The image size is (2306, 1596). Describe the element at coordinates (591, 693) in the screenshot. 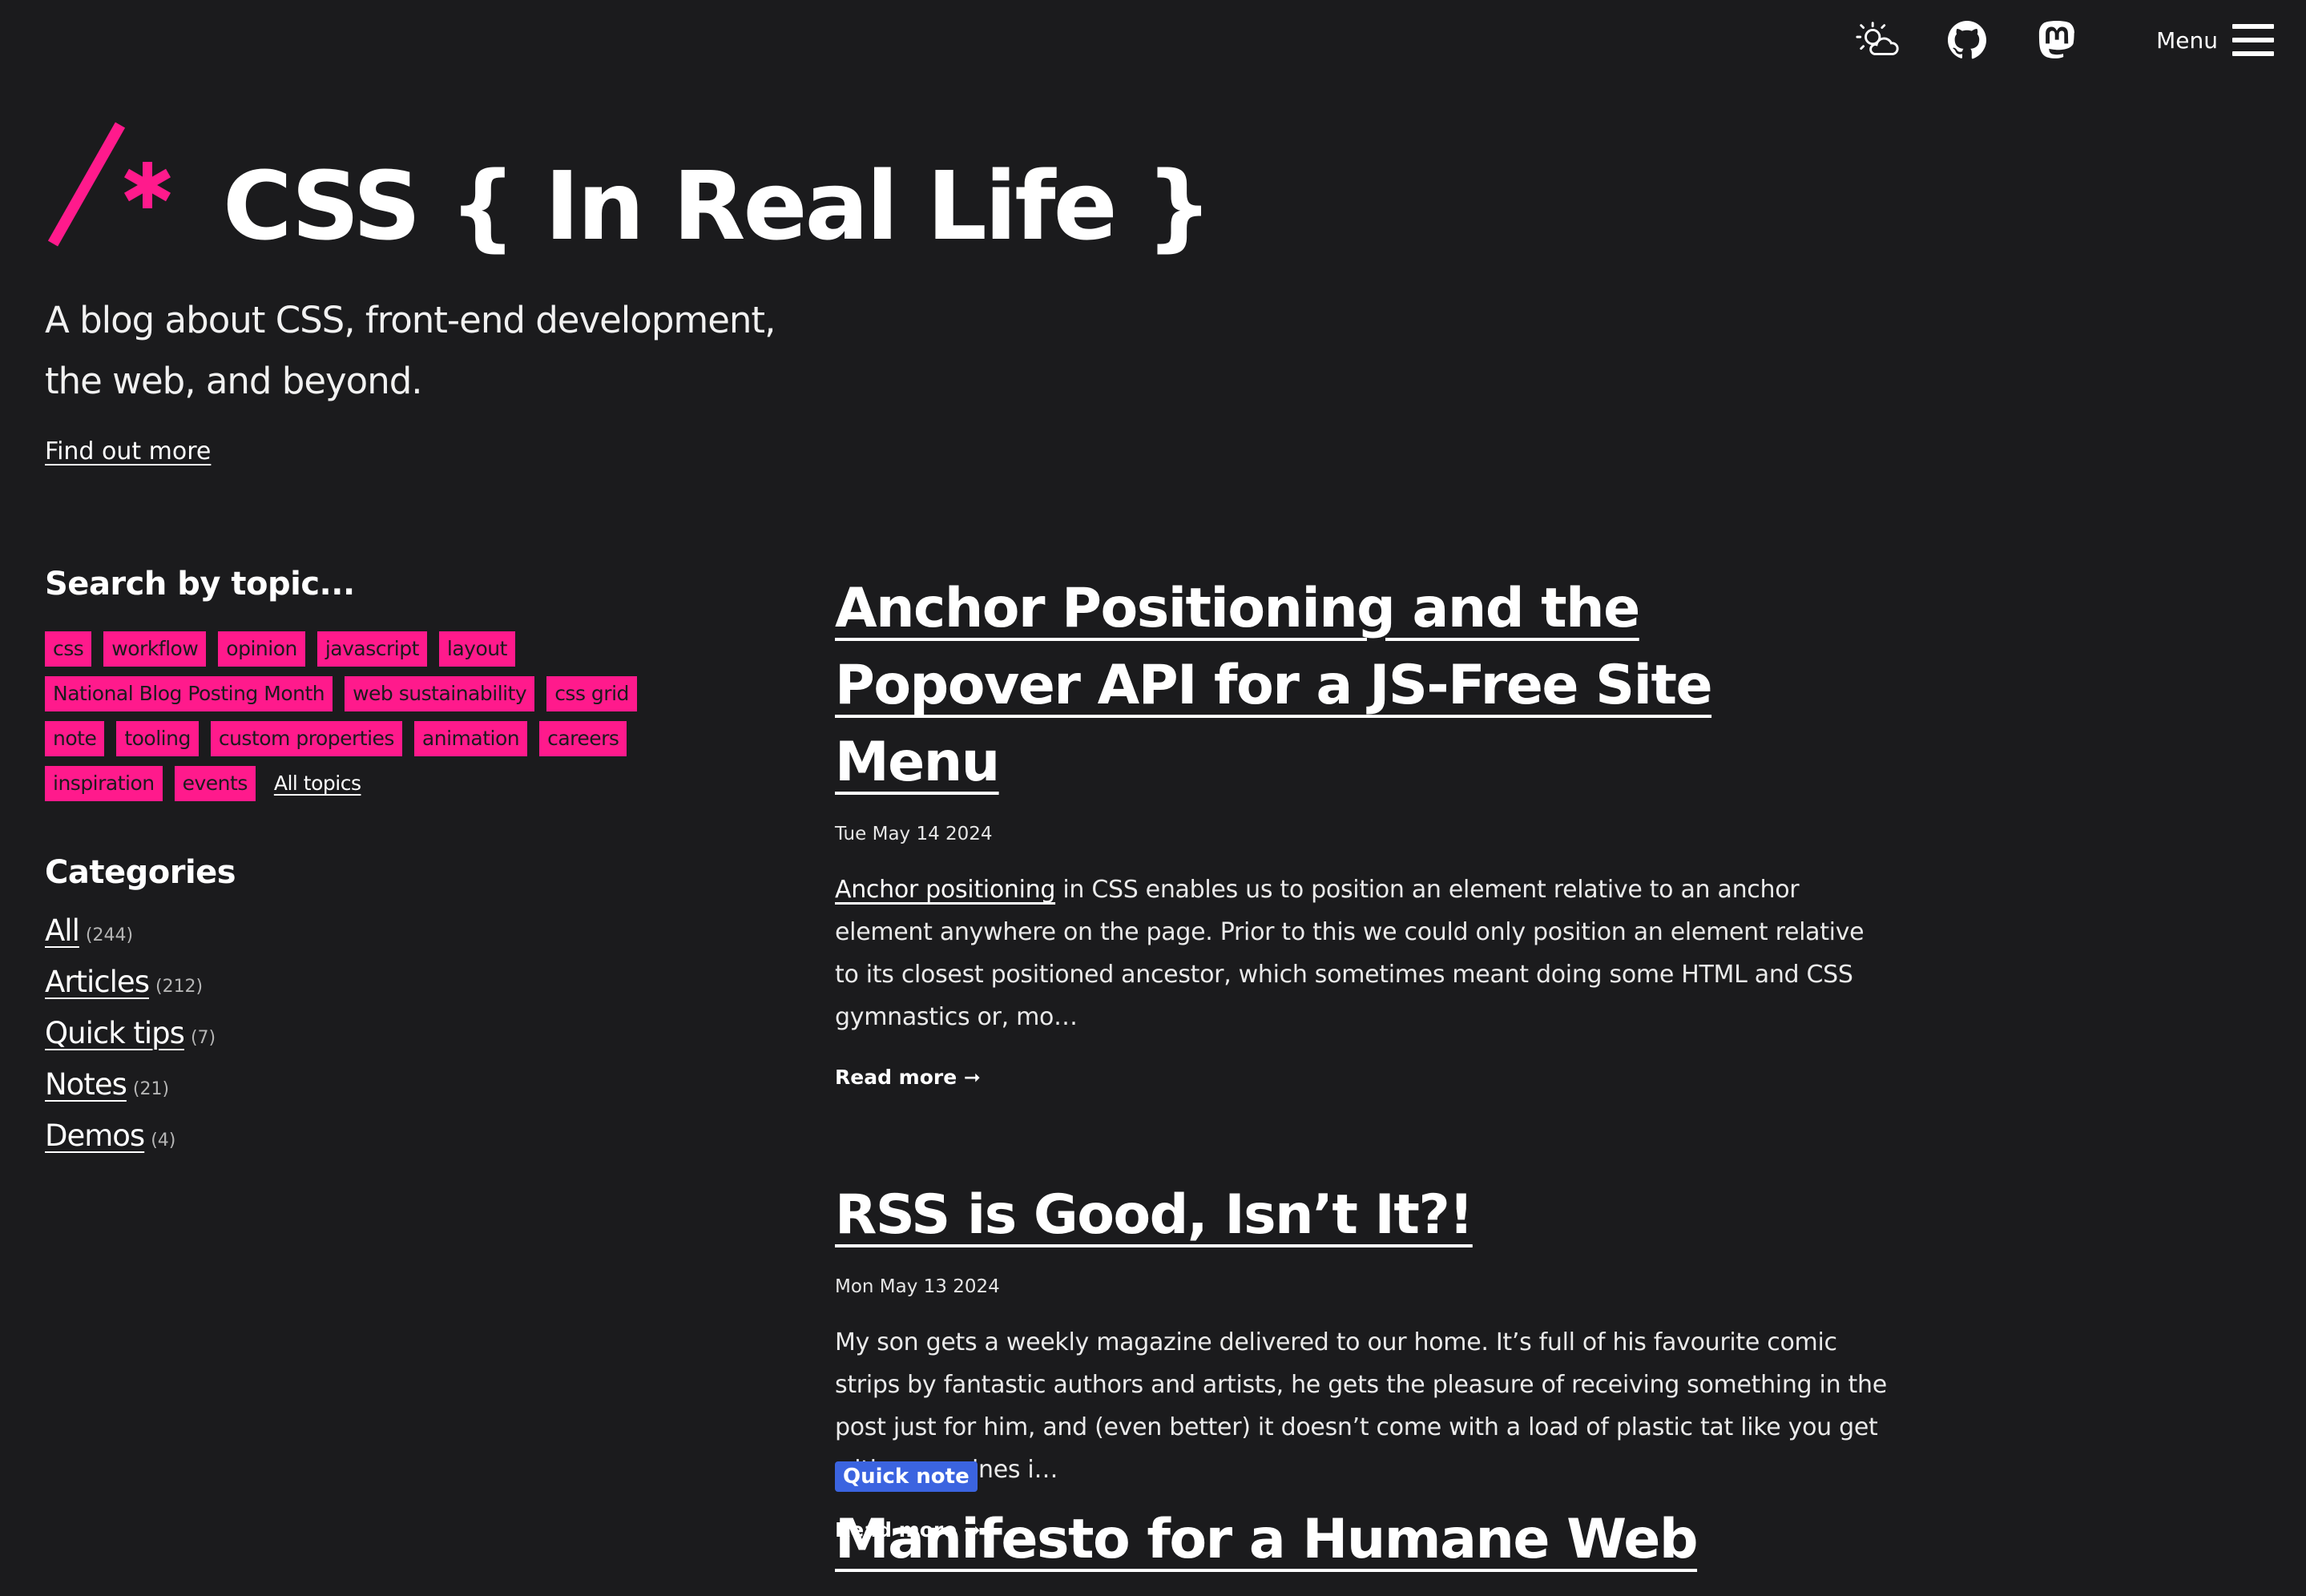

I see `tag-css-grid: css grid` at that location.